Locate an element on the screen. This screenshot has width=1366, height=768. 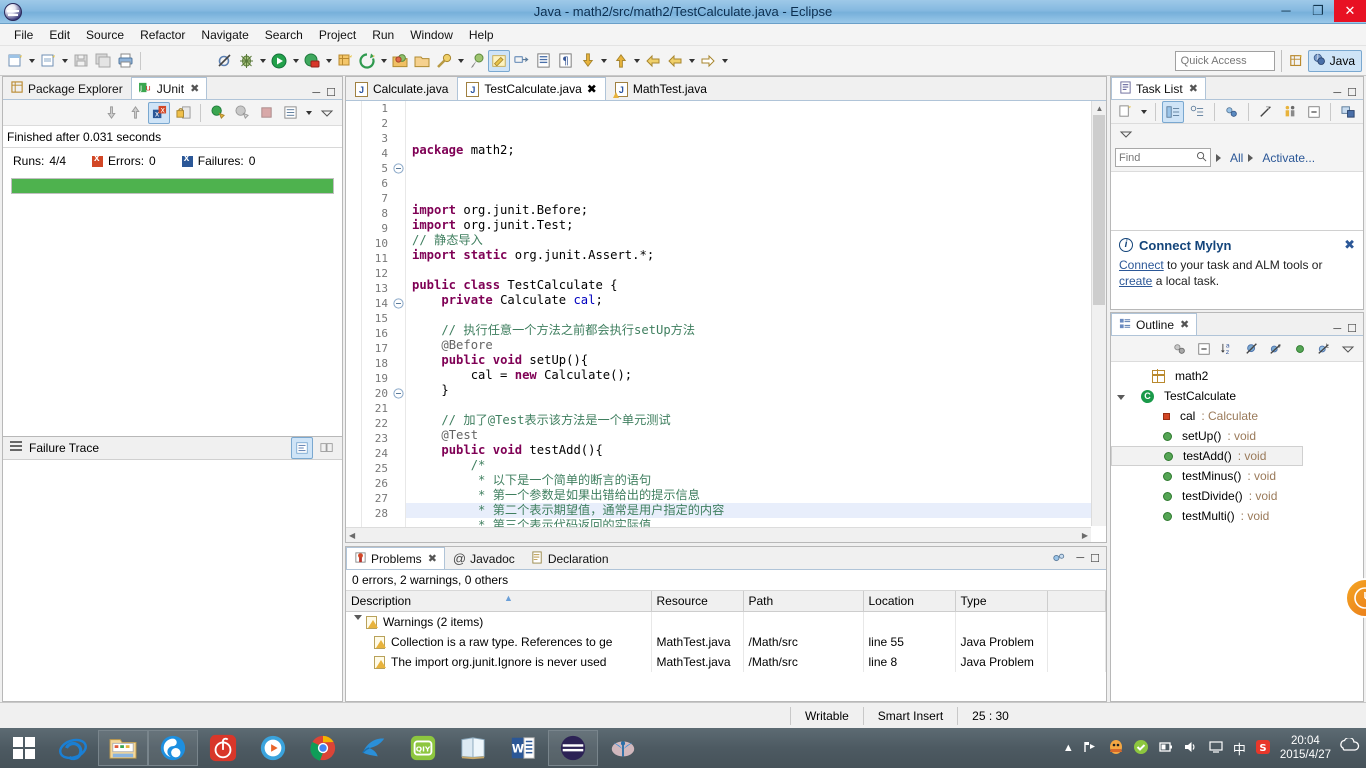
windows-start-icon is located at coordinates (24, 748).